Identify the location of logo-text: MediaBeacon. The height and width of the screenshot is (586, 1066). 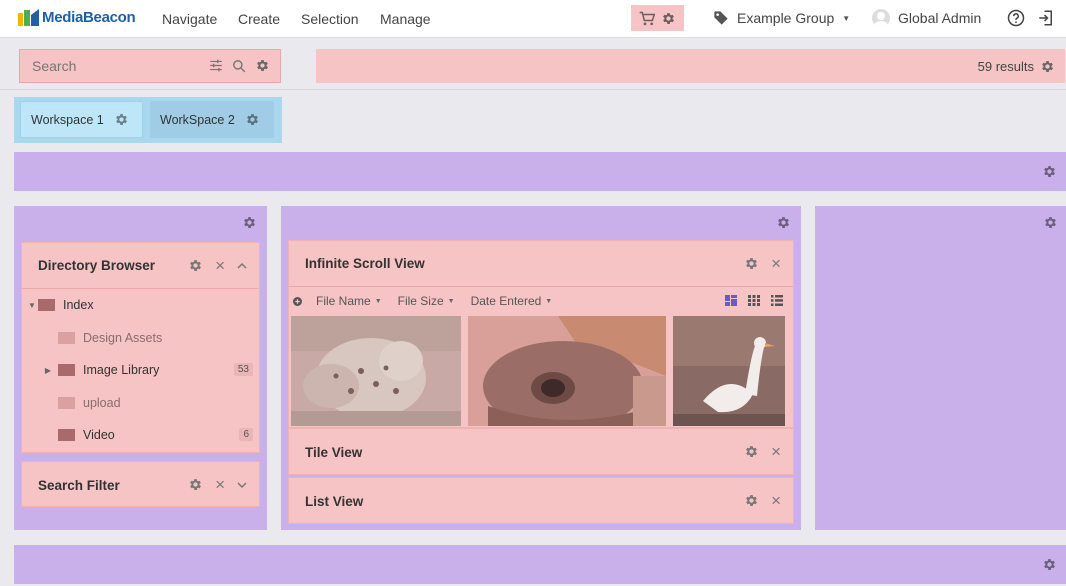
(89, 17).